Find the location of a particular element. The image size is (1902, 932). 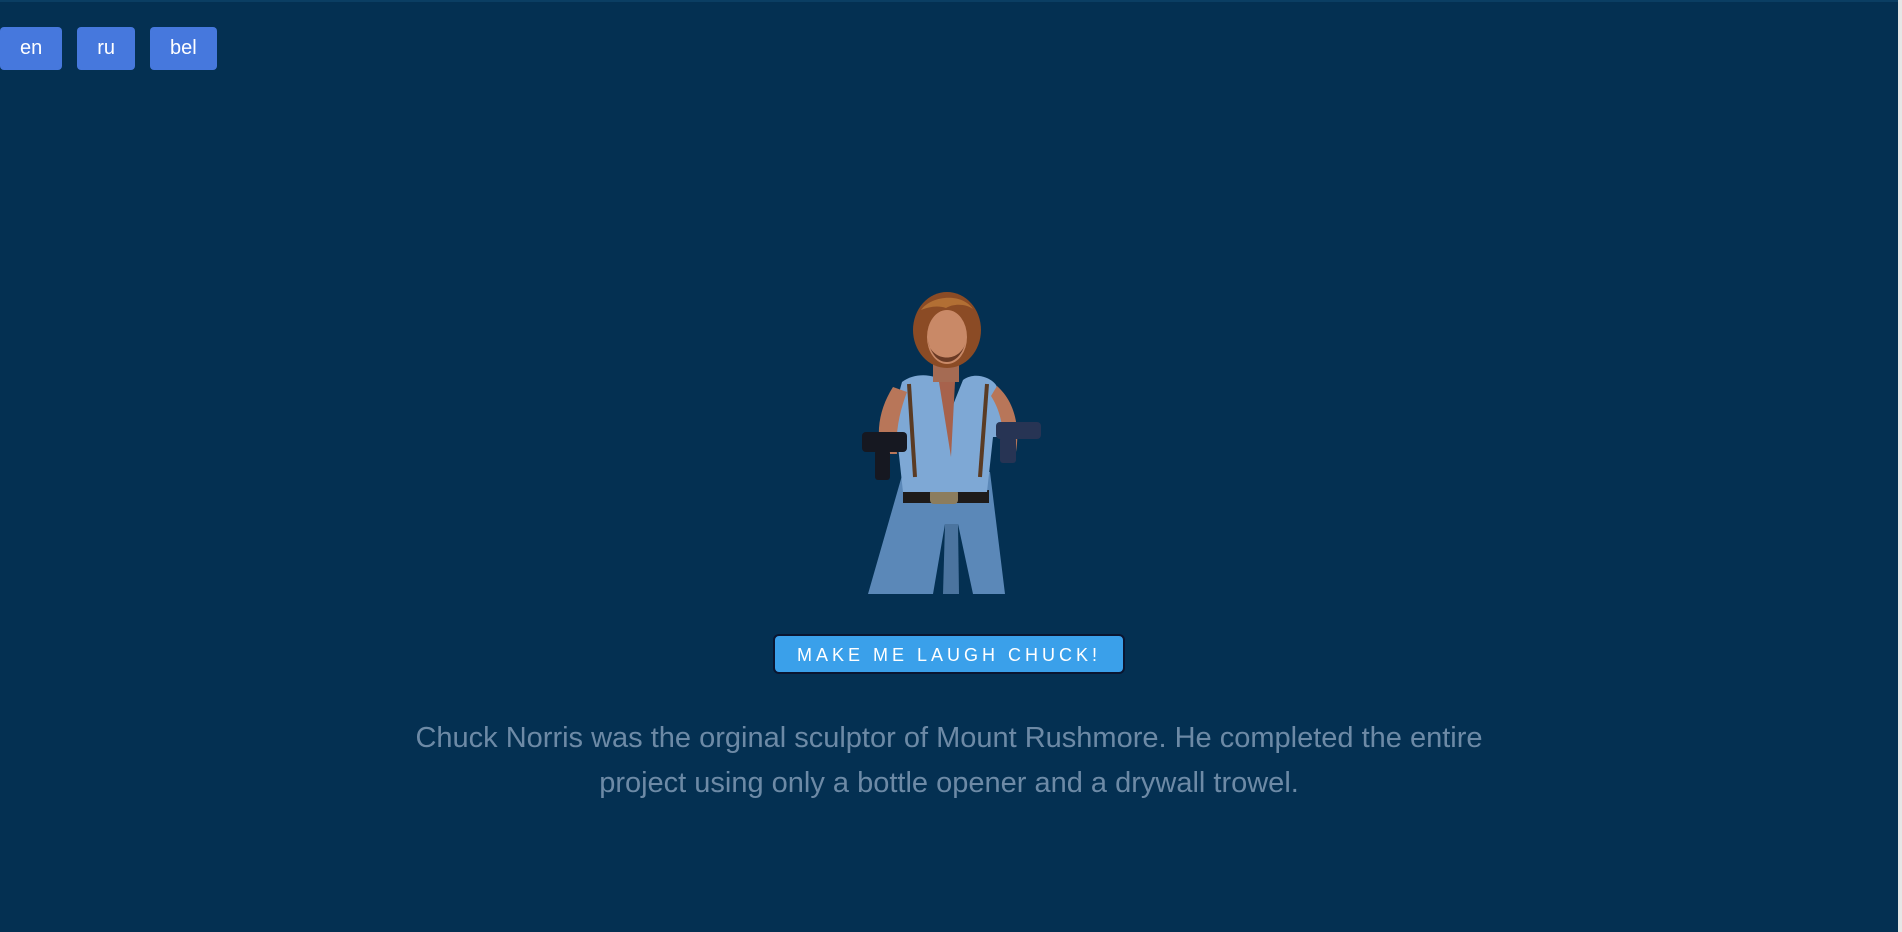

scrollbar-edge is located at coordinates (1900, 466).